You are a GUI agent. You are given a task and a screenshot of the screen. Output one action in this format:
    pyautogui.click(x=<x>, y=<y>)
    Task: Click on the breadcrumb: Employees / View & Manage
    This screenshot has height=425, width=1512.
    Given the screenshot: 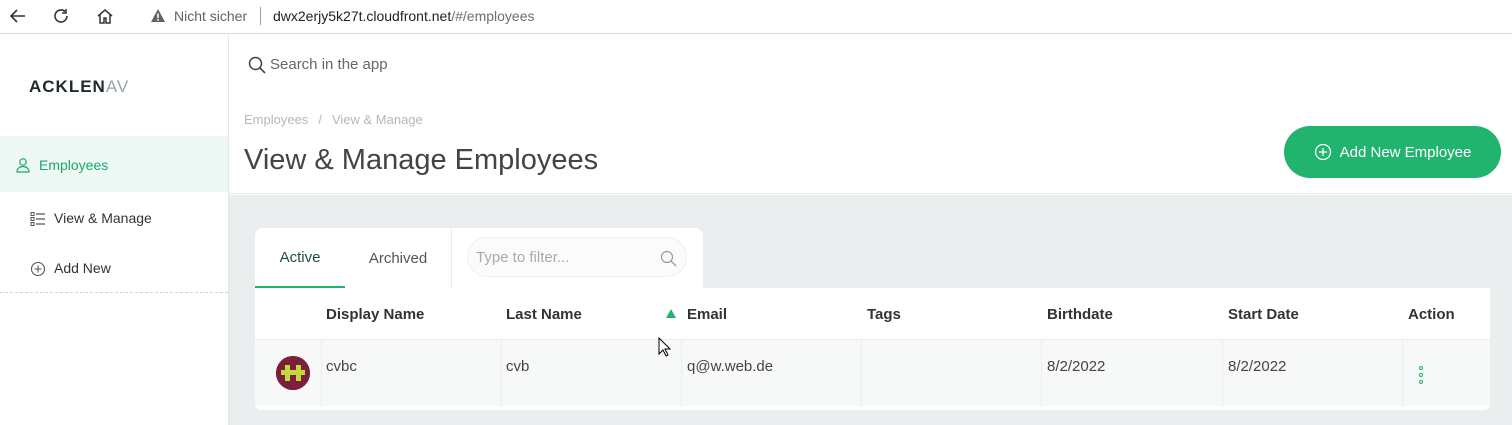 What is the action you would take?
    pyautogui.click(x=333, y=119)
    